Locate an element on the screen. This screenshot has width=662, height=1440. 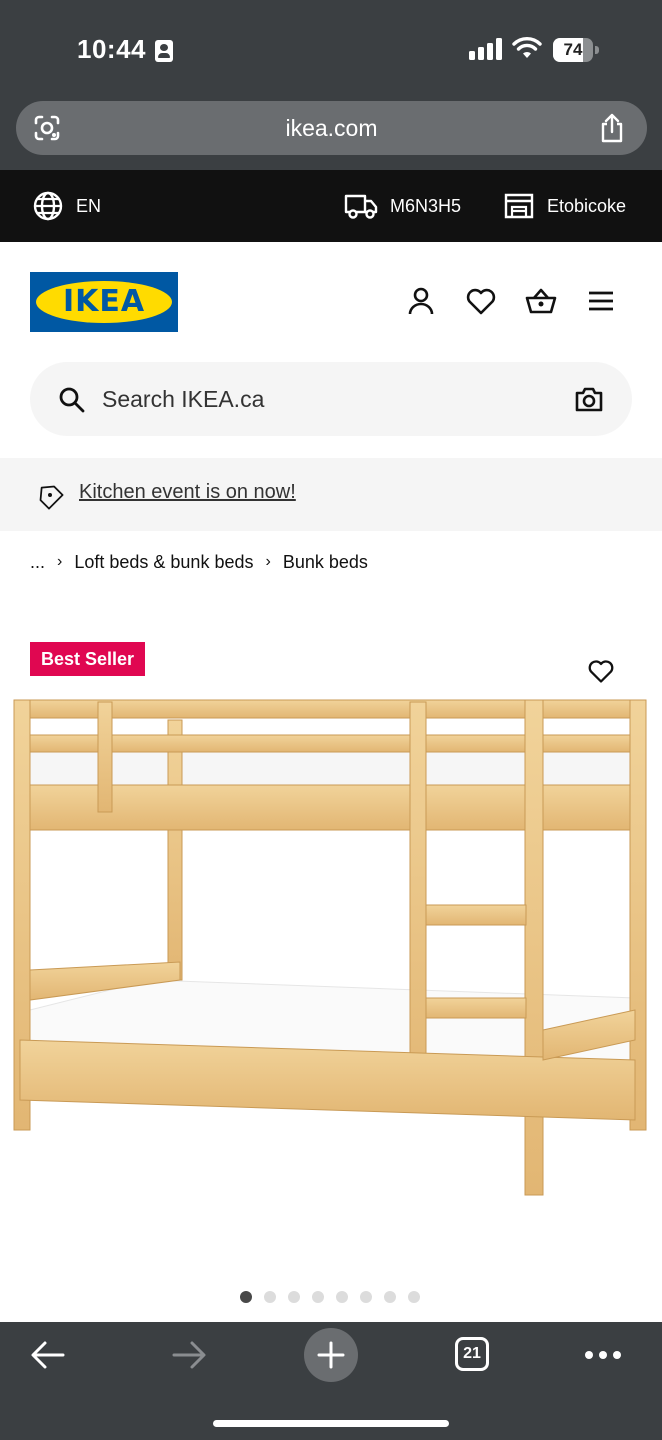
add-to-favourites-button is located at coordinates (601, 670).